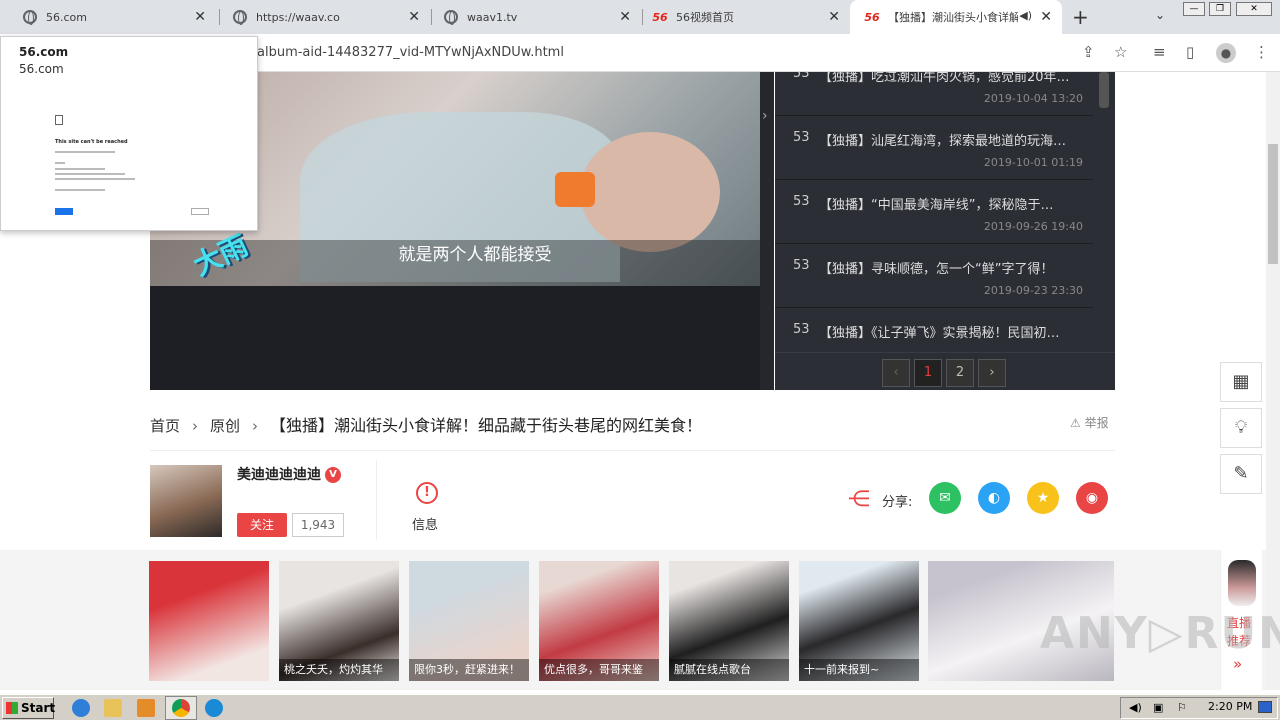  I want to click on media-player-icon, so click(146, 708).